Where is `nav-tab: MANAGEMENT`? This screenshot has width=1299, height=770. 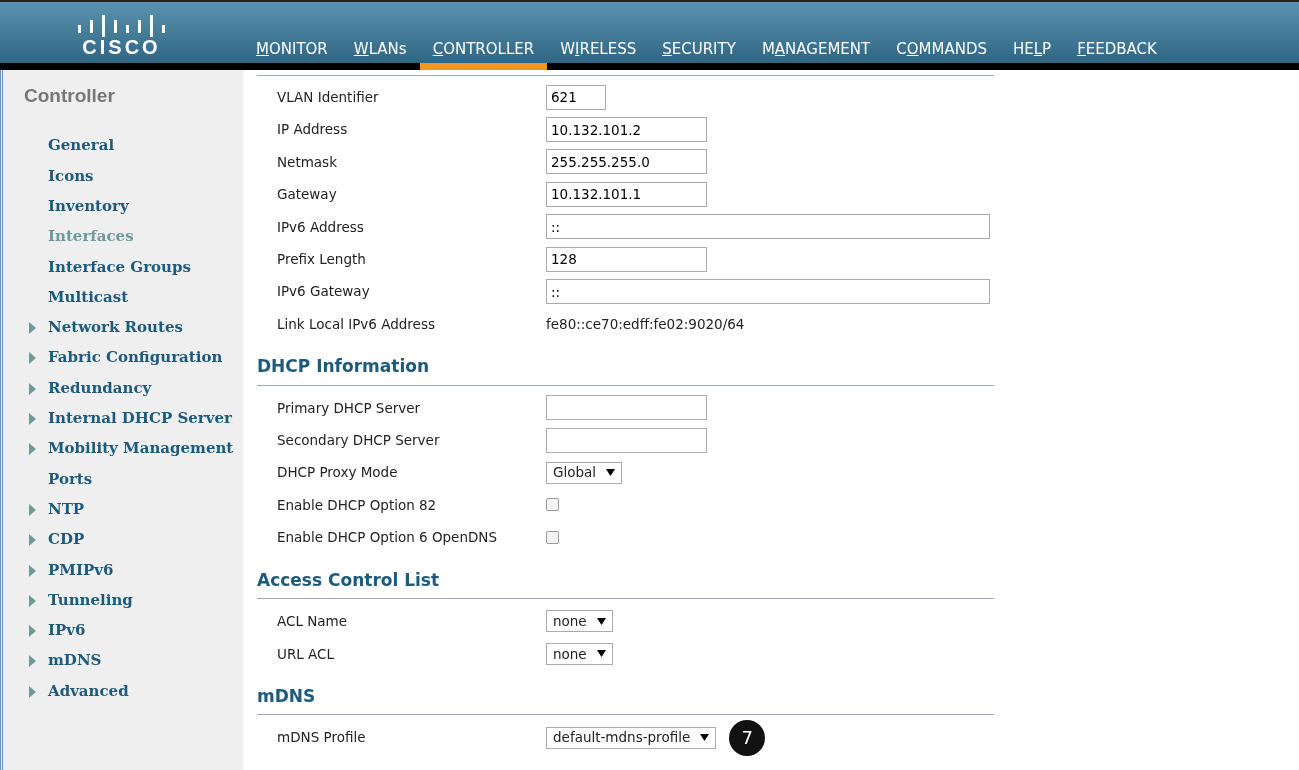
nav-tab: MANAGEMENT is located at coordinates (816, 53).